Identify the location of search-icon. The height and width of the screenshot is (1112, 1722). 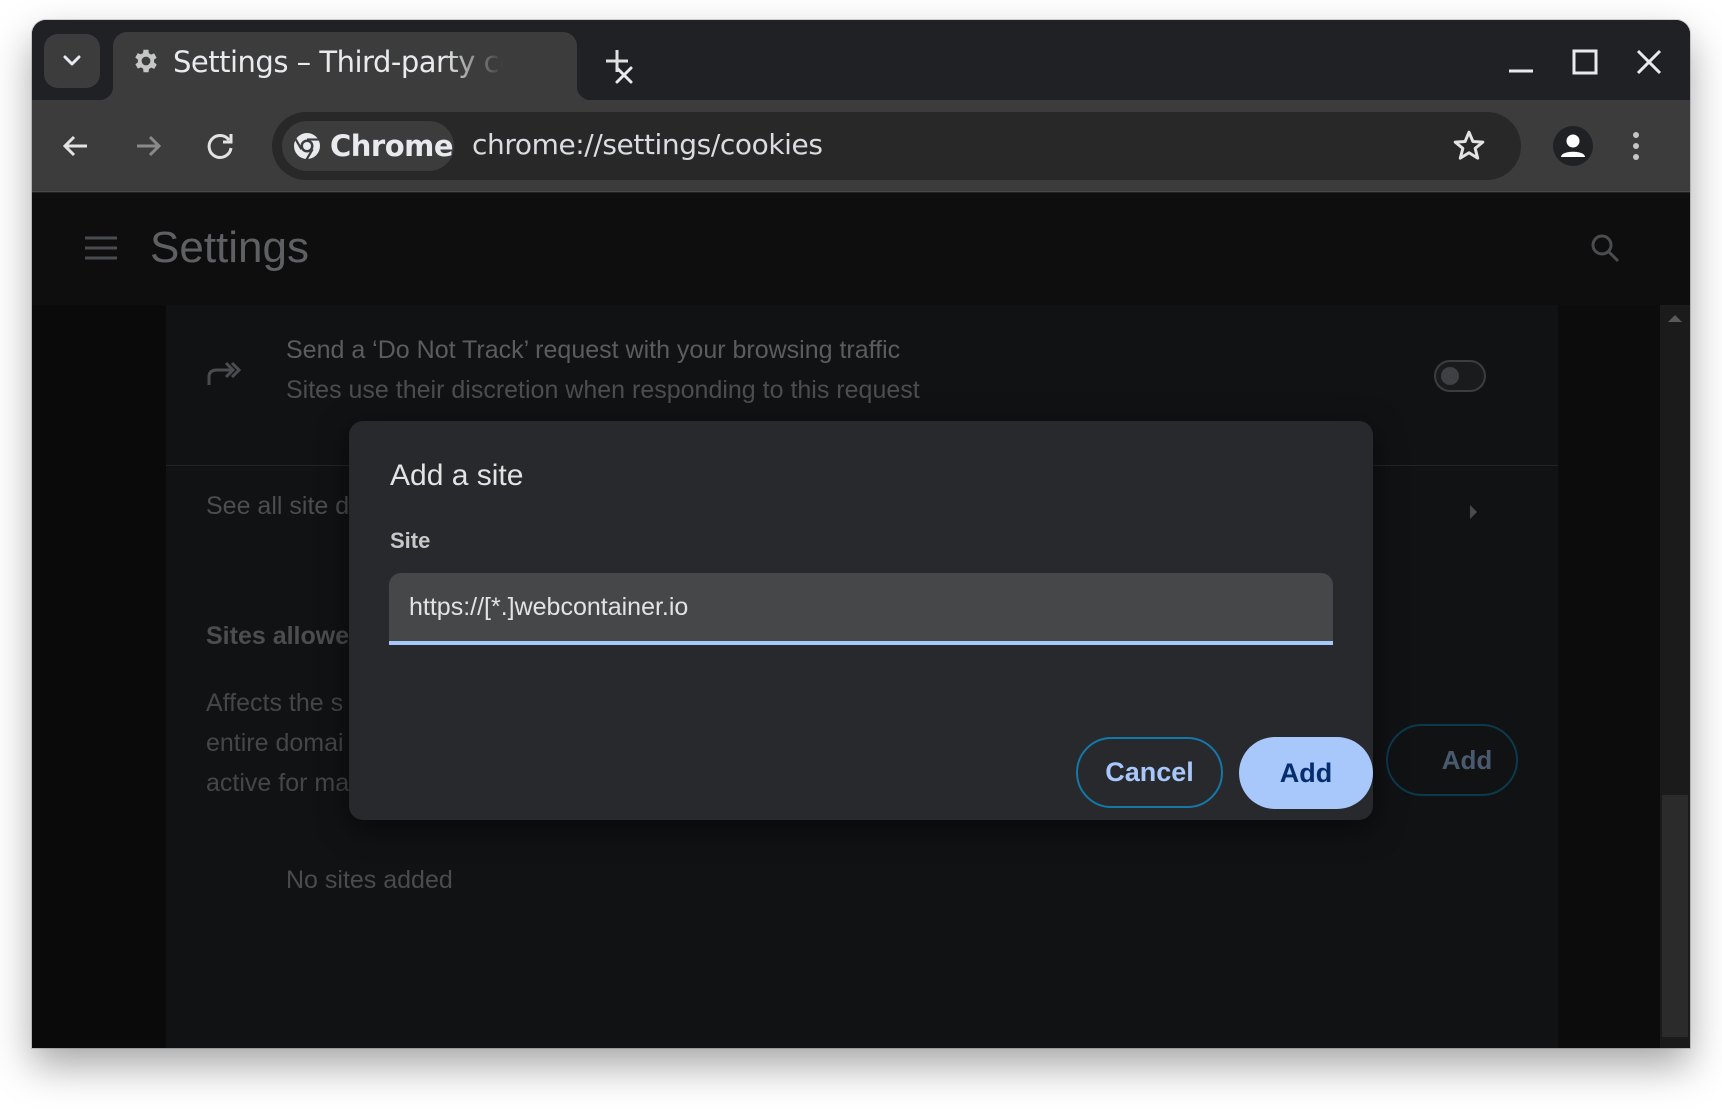
(1606, 249).